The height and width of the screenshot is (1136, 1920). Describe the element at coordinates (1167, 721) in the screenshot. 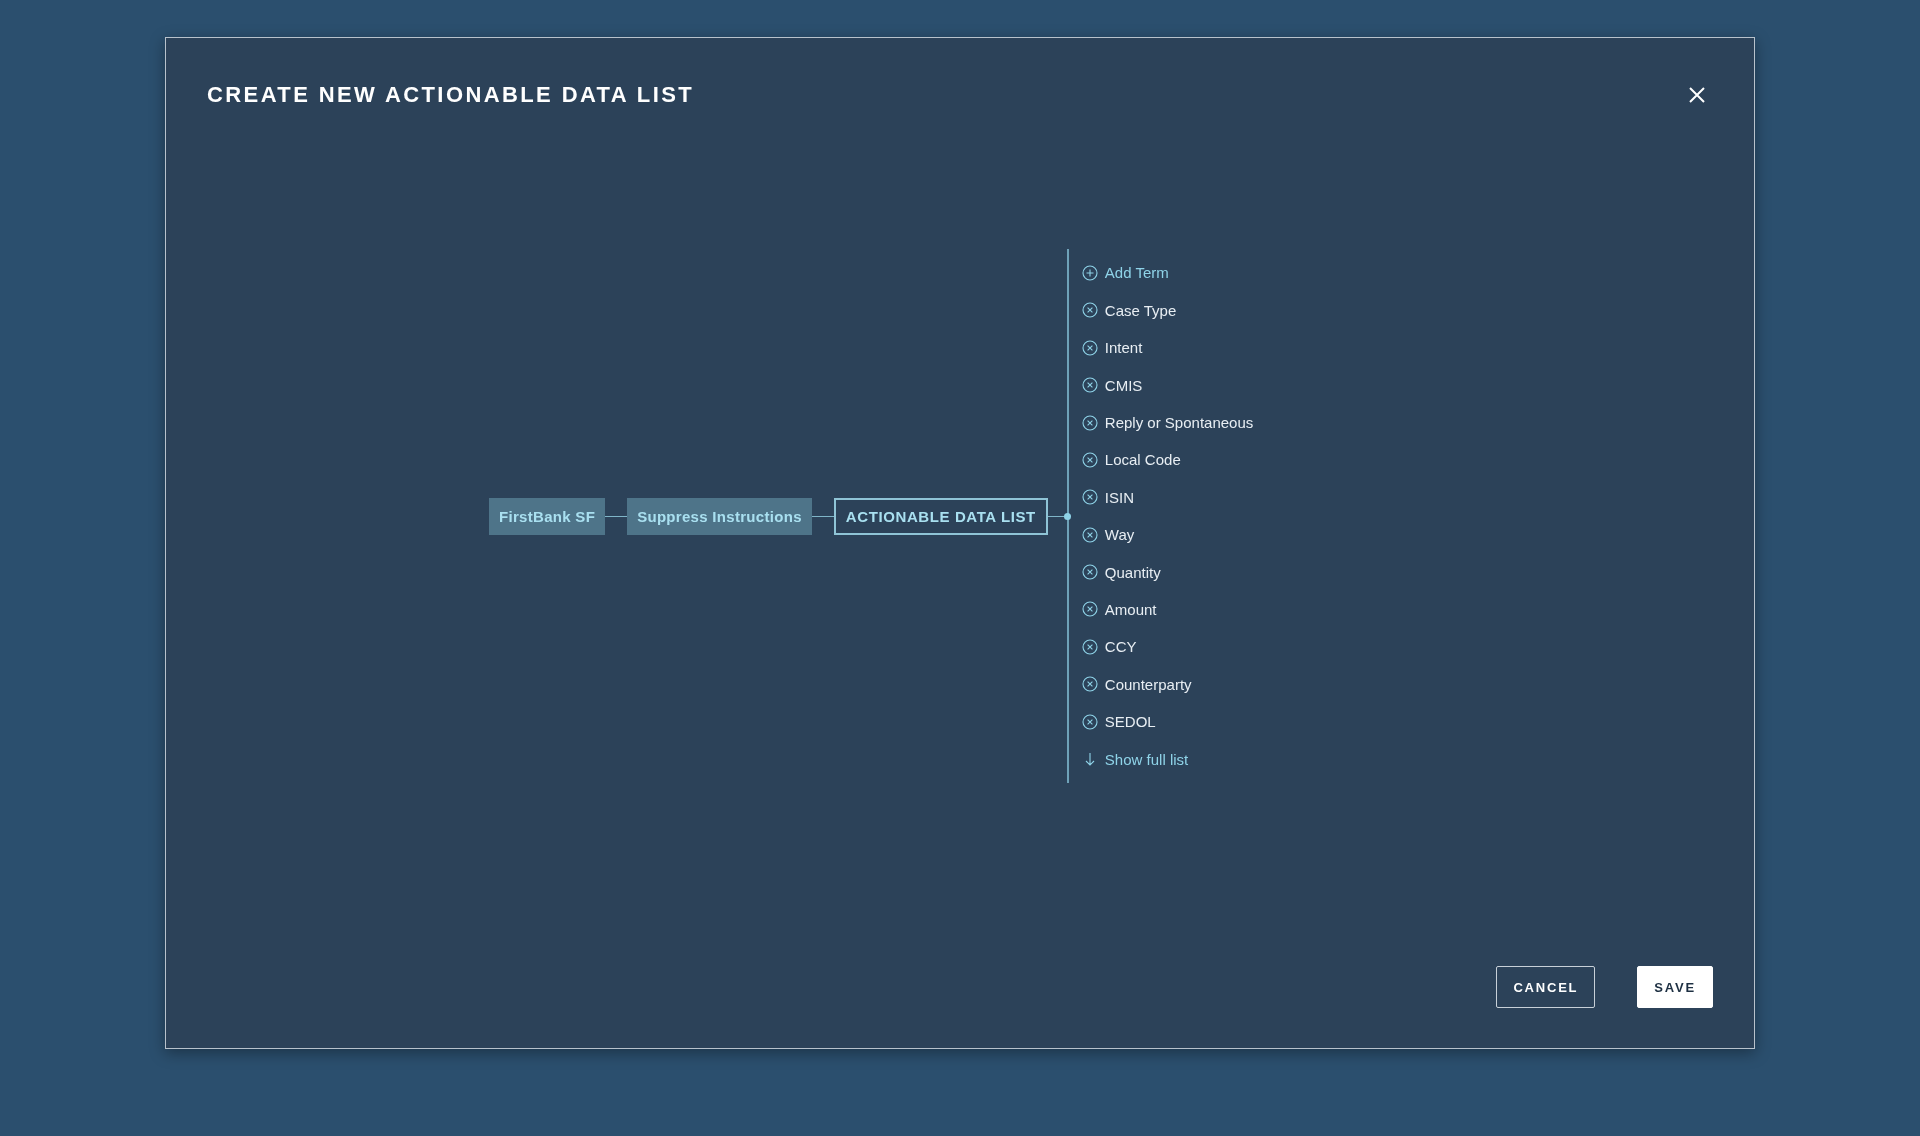

I see `term-item: SEDOL` at that location.